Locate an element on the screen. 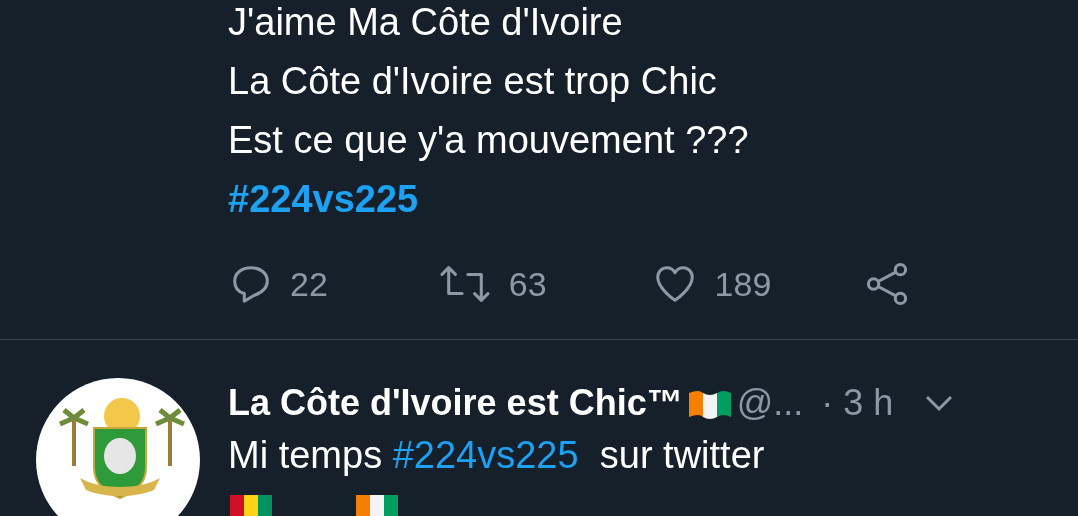  action-count: 22 is located at coordinates (309, 284).